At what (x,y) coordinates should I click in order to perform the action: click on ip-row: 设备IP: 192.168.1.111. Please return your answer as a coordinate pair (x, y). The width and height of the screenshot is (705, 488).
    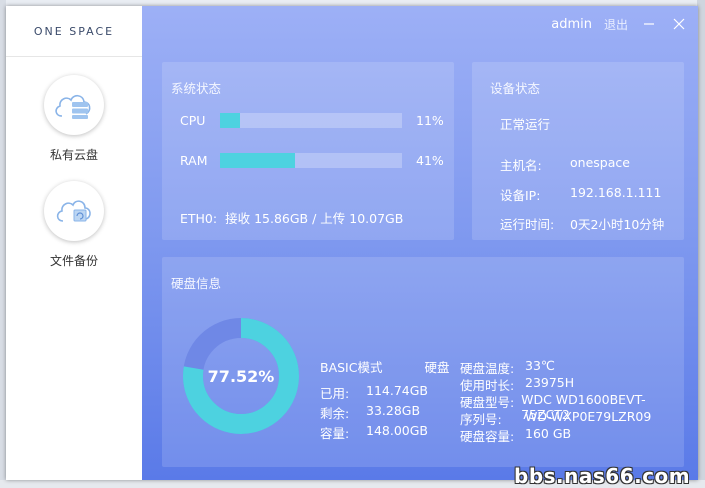
    Looking at the image, I should click on (580, 194).